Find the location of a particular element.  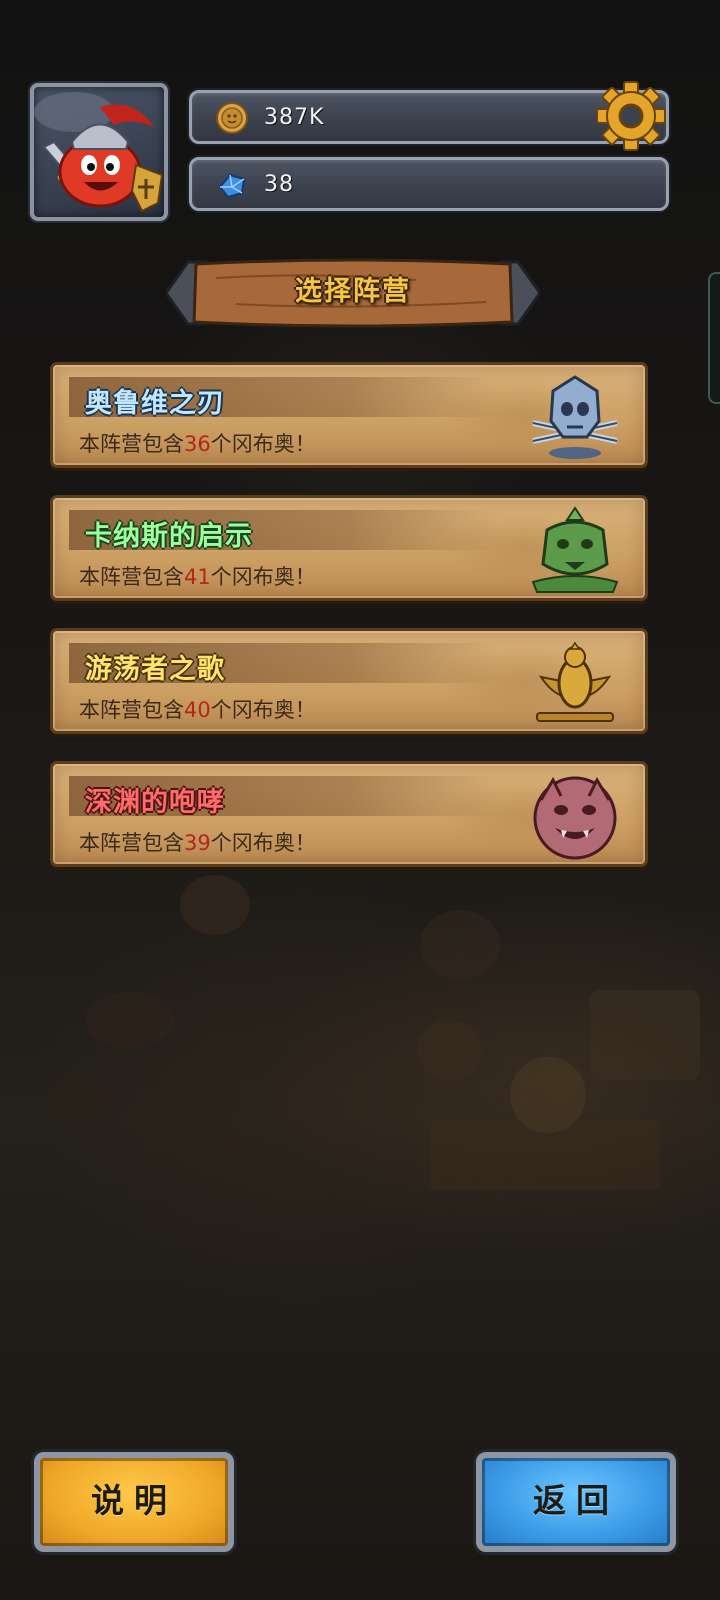

demon-face-emblem-icon is located at coordinates (575, 818).